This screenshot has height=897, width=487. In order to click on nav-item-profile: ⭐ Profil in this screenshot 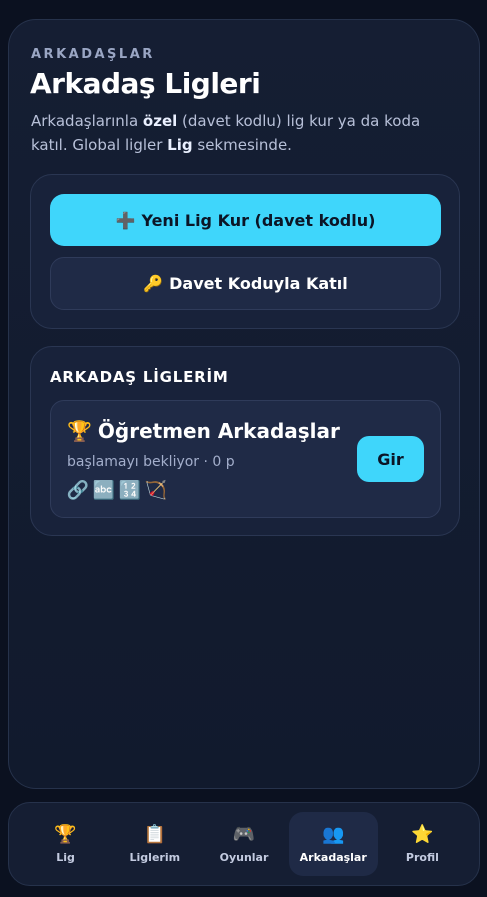, I will do `click(422, 844)`.